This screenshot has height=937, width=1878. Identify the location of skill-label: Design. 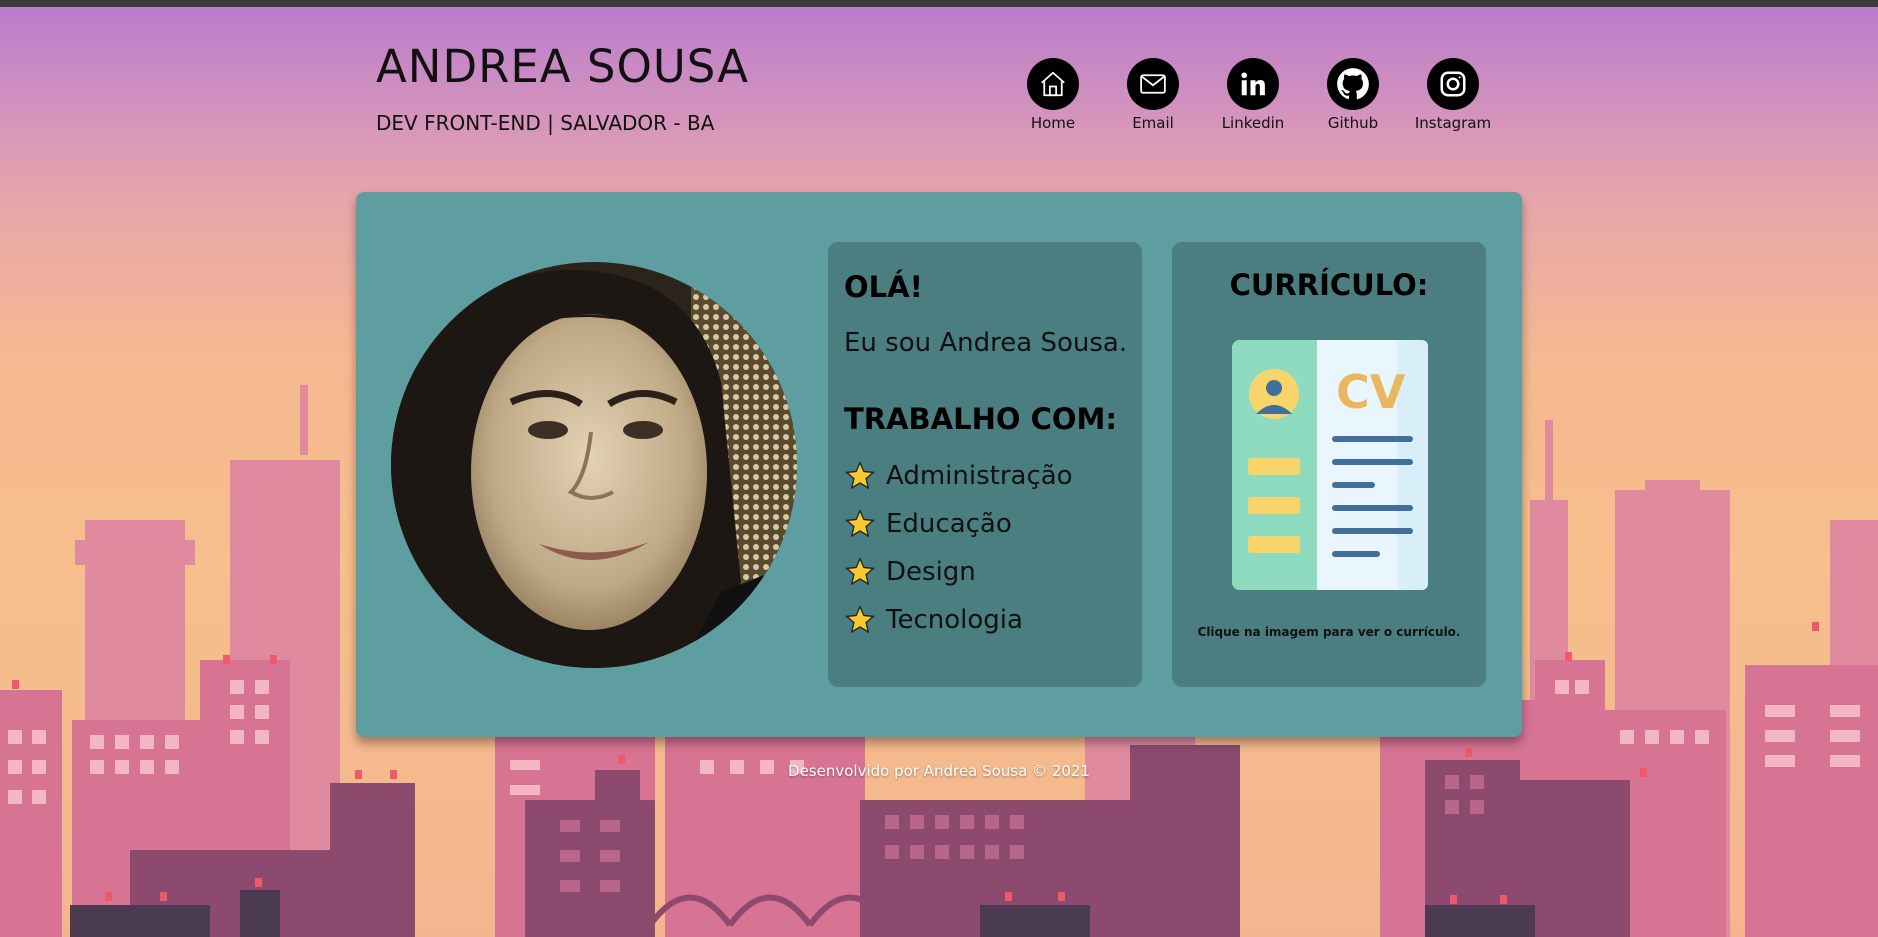
(931, 572).